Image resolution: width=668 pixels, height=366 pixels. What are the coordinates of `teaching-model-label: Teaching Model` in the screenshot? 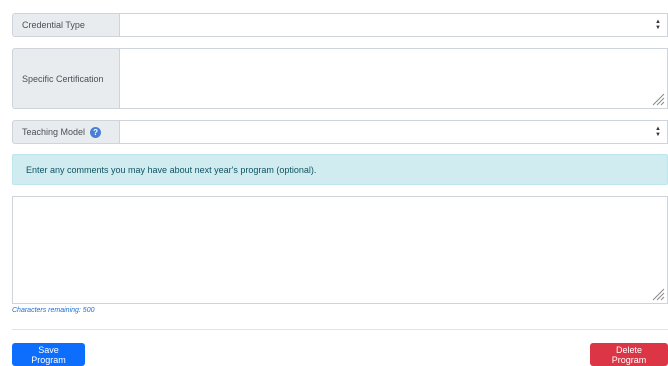 It's located at (54, 132).